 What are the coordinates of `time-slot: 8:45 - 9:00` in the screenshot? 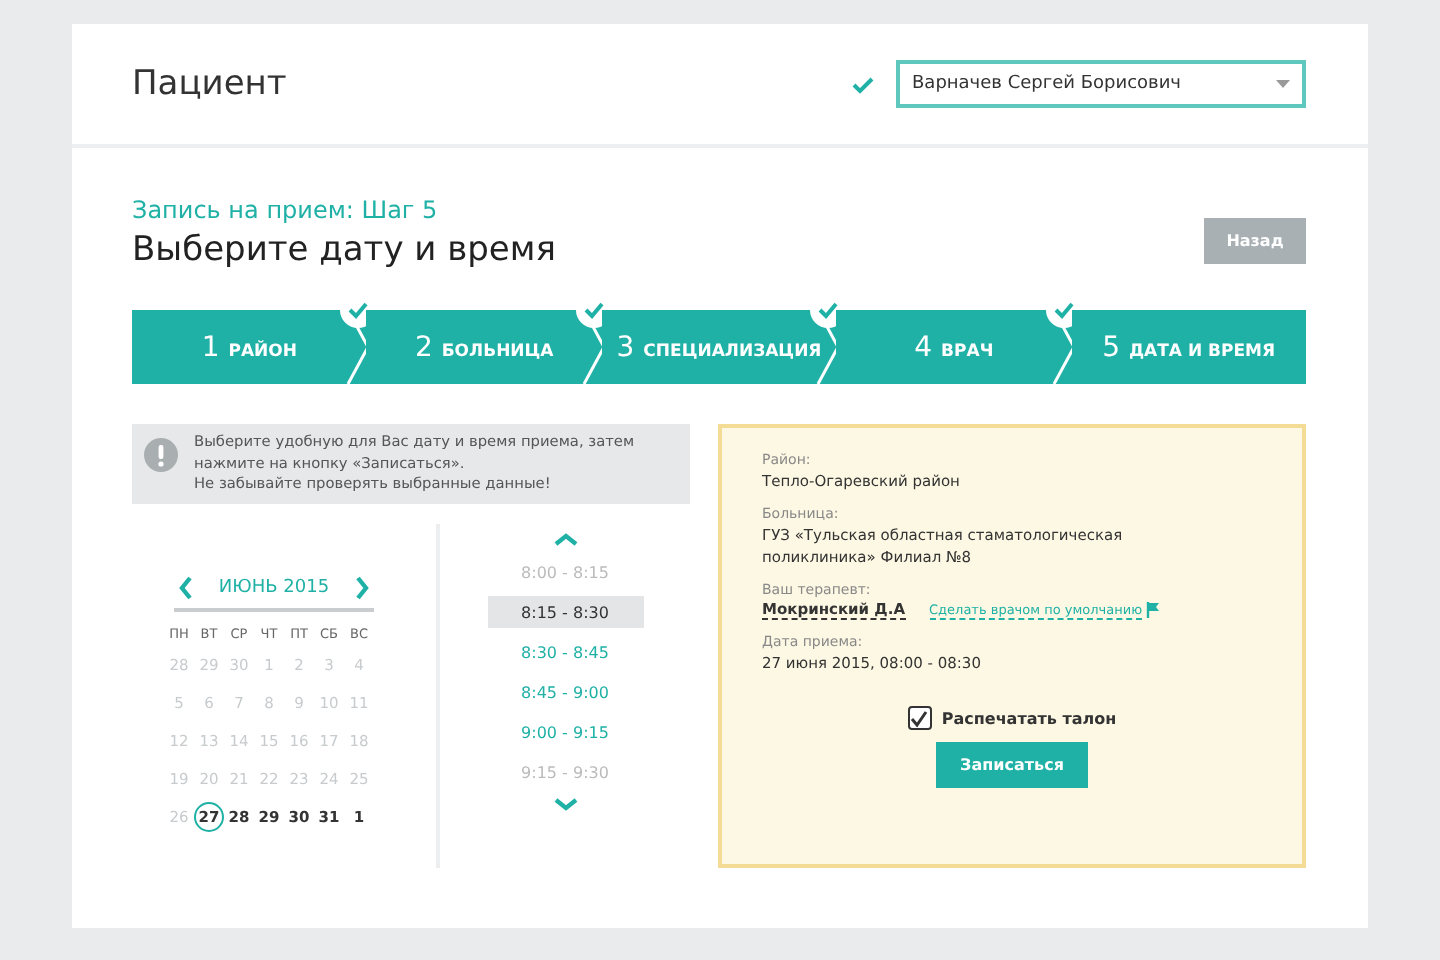 It's located at (565, 692).